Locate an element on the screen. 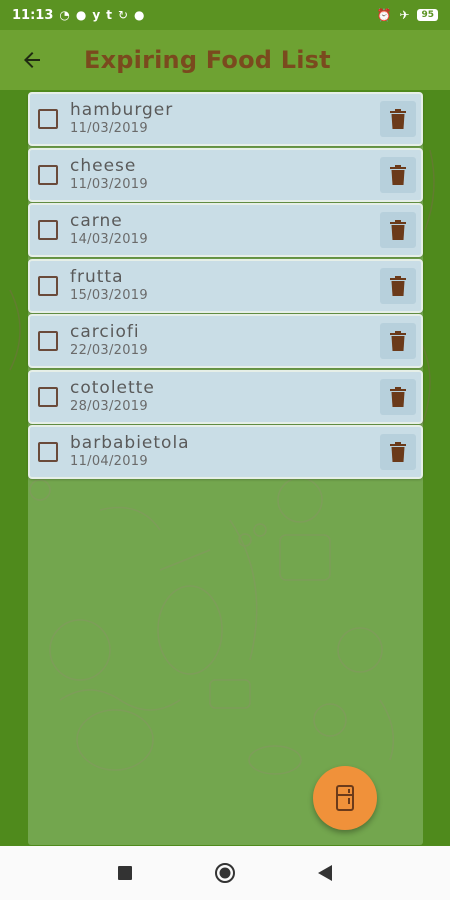 The height and width of the screenshot is (900, 450). square-icon is located at coordinates (125, 873).